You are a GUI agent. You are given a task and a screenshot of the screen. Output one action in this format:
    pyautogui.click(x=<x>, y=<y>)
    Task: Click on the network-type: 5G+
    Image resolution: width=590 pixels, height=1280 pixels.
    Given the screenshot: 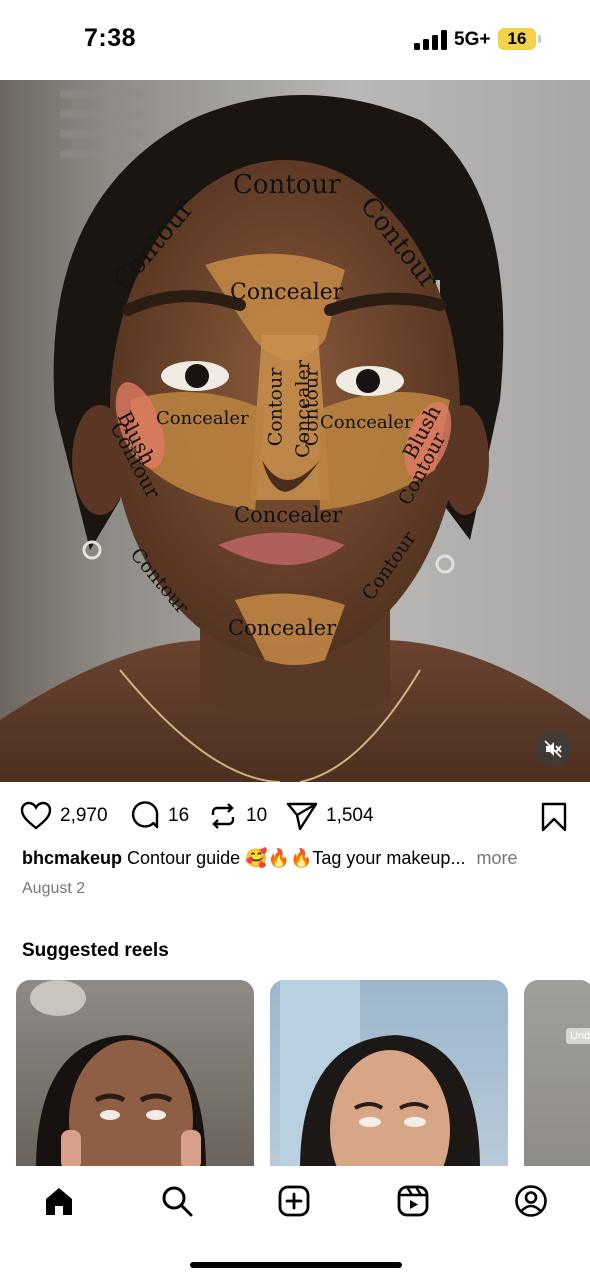 What is the action you would take?
    pyautogui.click(x=472, y=39)
    